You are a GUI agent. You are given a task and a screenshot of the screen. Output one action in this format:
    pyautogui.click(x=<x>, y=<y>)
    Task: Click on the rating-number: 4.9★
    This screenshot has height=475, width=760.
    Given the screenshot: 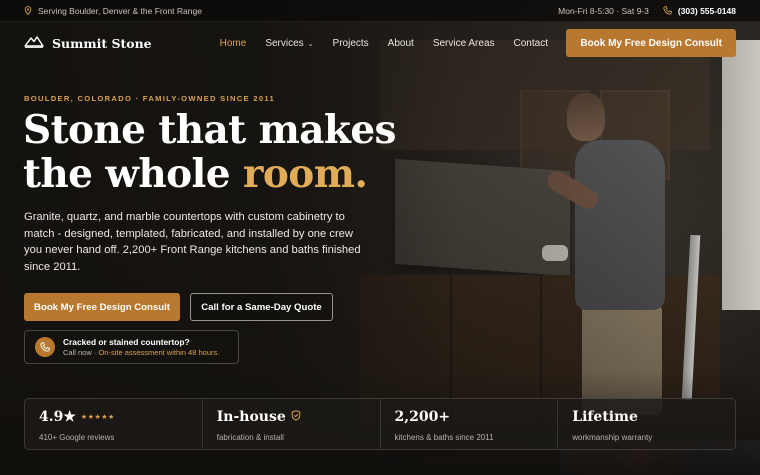 What is the action you would take?
    pyautogui.click(x=57, y=417)
    